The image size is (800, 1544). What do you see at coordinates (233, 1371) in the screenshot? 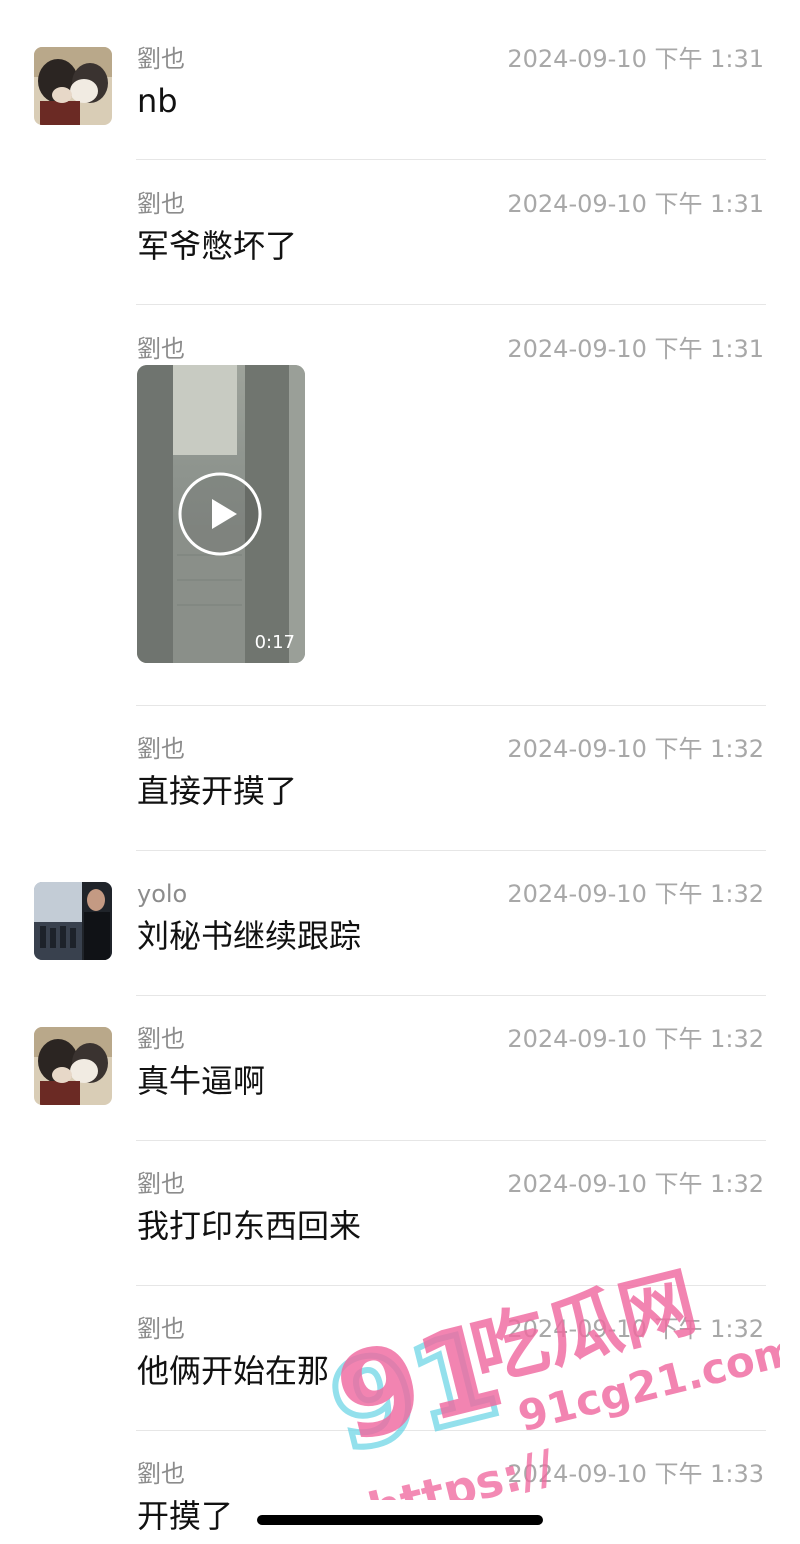
I see `message-text: 他俩开始在那` at bounding box center [233, 1371].